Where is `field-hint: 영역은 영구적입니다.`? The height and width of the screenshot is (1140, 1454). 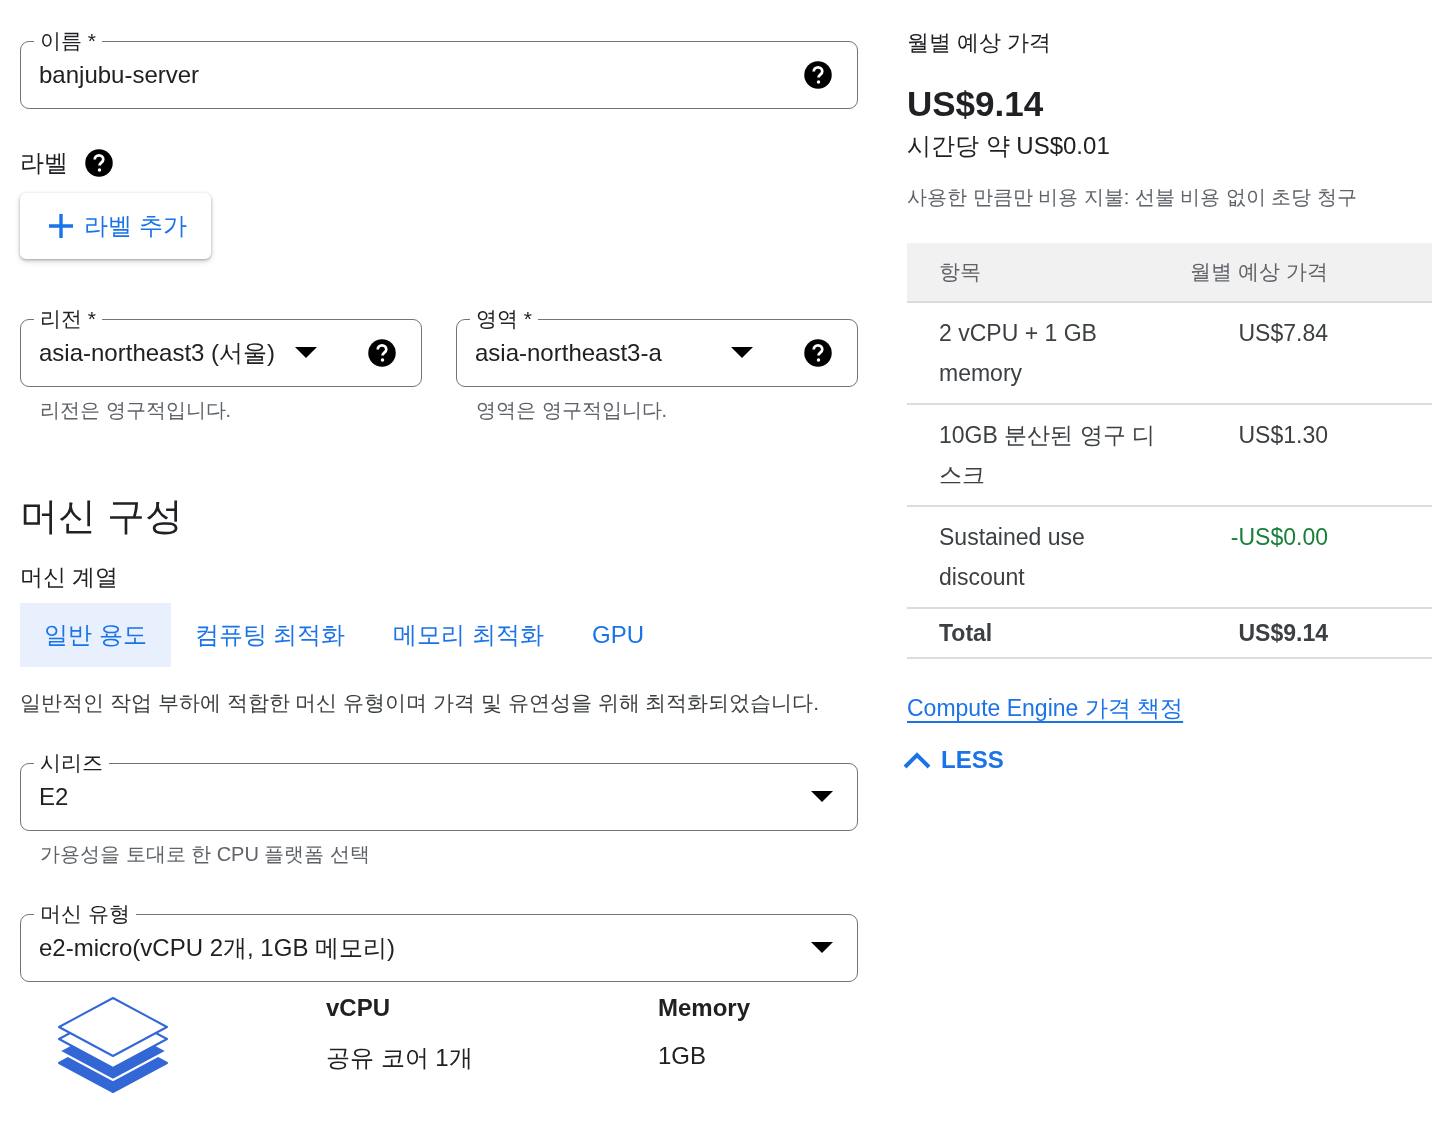
field-hint: 영역은 영구적입니다. is located at coordinates (572, 410).